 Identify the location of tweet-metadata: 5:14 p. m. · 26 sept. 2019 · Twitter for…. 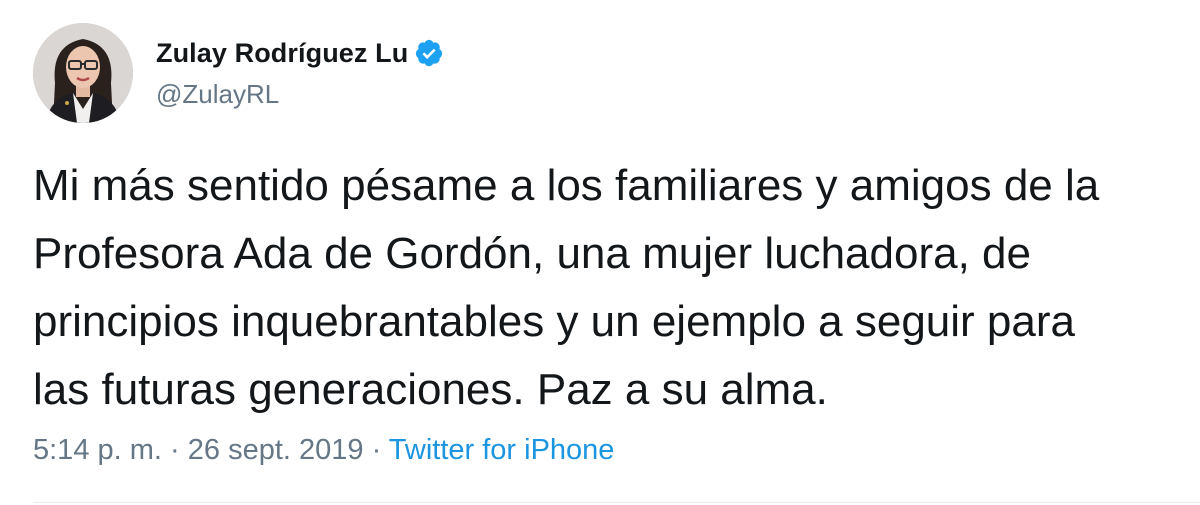
(323, 450).